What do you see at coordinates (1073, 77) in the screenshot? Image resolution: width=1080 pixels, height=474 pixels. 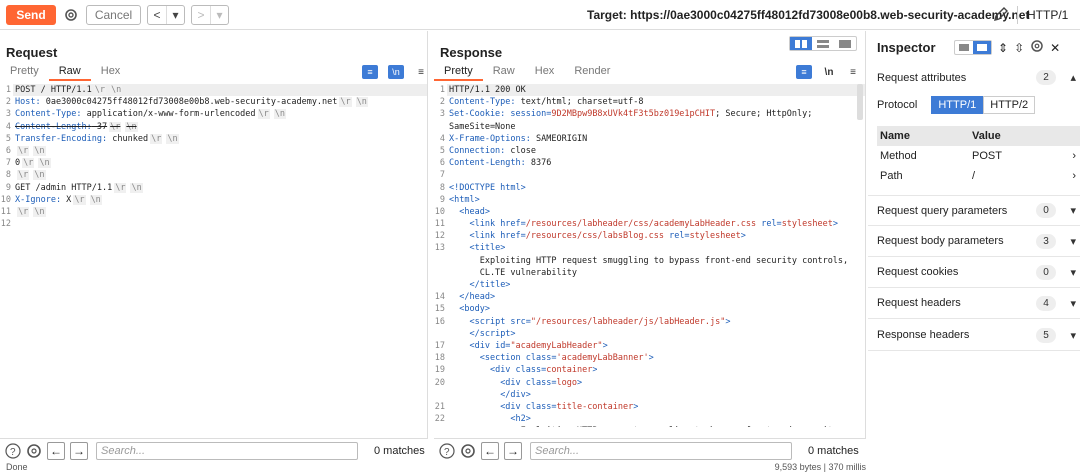 I see `chevron-up-icon: ▴` at bounding box center [1073, 77].